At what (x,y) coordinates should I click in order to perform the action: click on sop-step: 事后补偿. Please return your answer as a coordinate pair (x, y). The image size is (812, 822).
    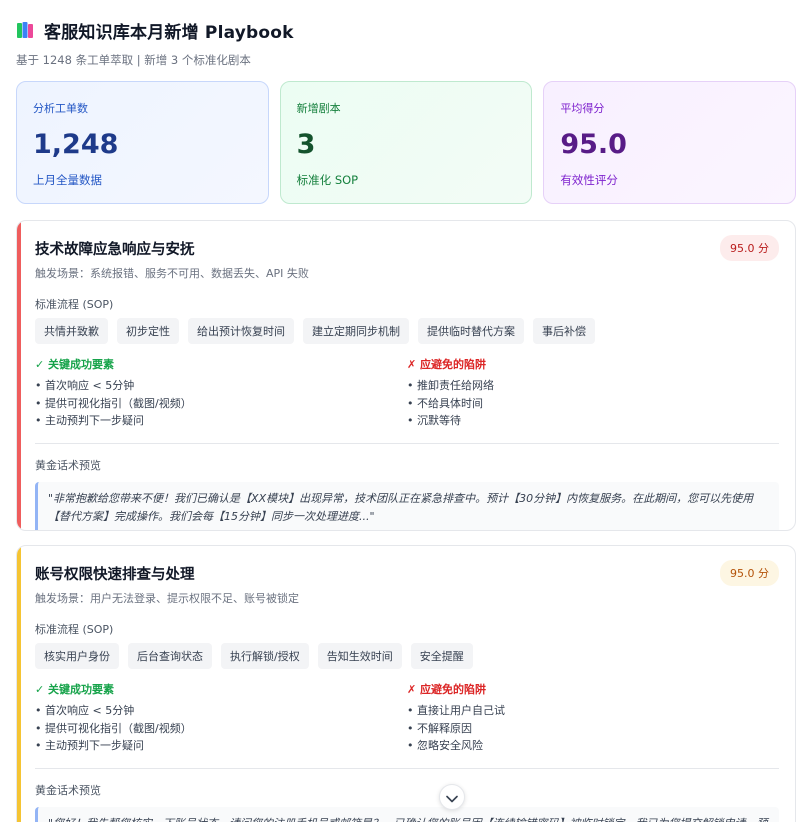
    Looking at the image, I should click on (564, 331).